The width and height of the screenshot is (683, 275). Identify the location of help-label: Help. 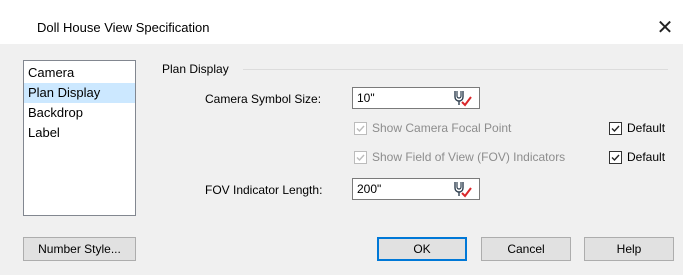
(629, 249).